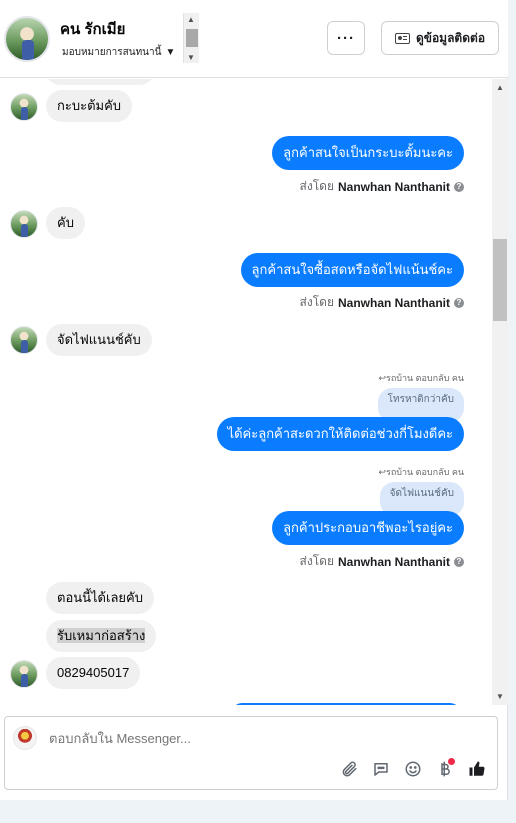 This screenshot has width=516, height=823. What do you see at coordinates (368, 153) in the screenshot?
I see `outgoing-message: ลูกค้าสนใจเป็นกระบะตั้มนะคะ` at bounding box center [368, 153].